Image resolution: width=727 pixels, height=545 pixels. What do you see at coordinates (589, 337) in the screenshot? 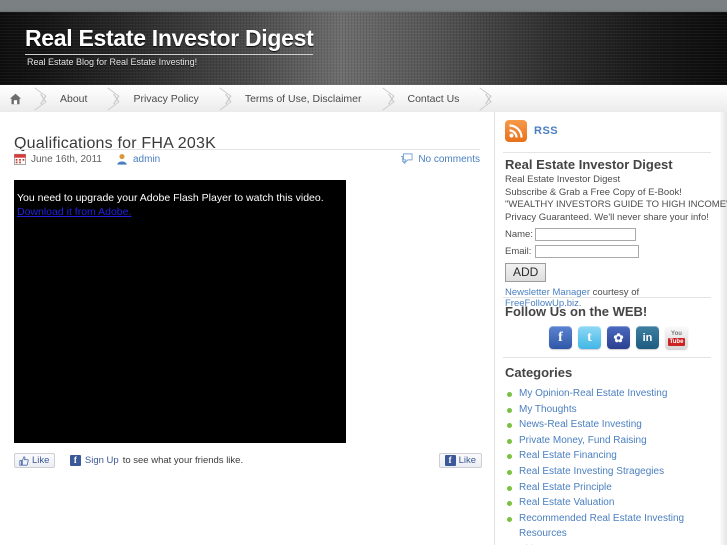
I see `twitter-icon: t` at bounding box center [589, 337].